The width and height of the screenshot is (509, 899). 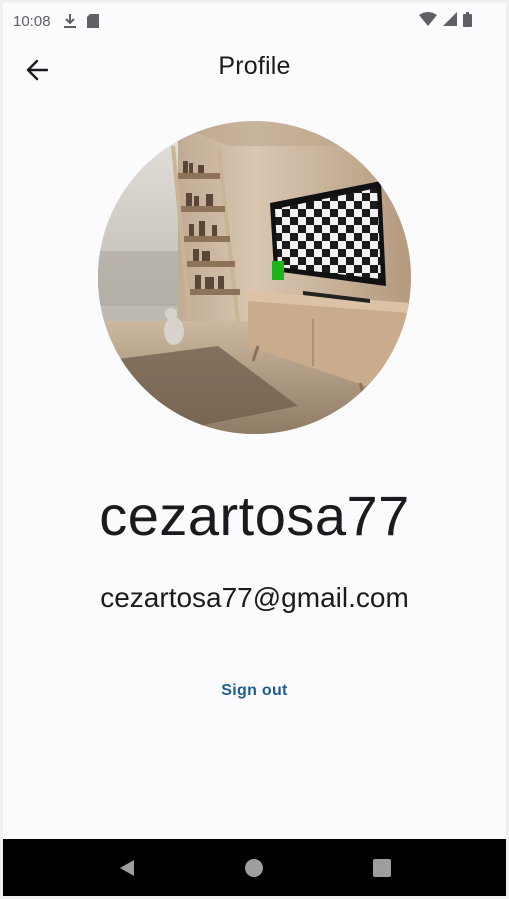 I want to click on nav-home-button, so click(x=254, y=868).